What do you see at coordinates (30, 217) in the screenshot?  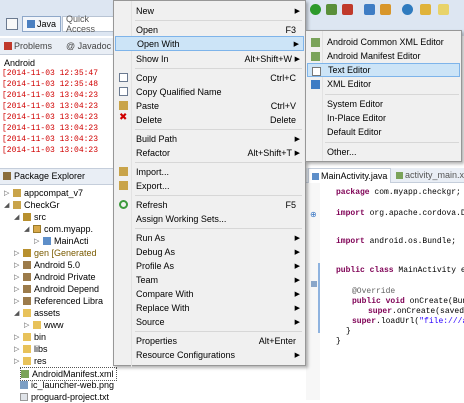 I see `tree-item-src: ◢ src` at bounding box center [30, 217].